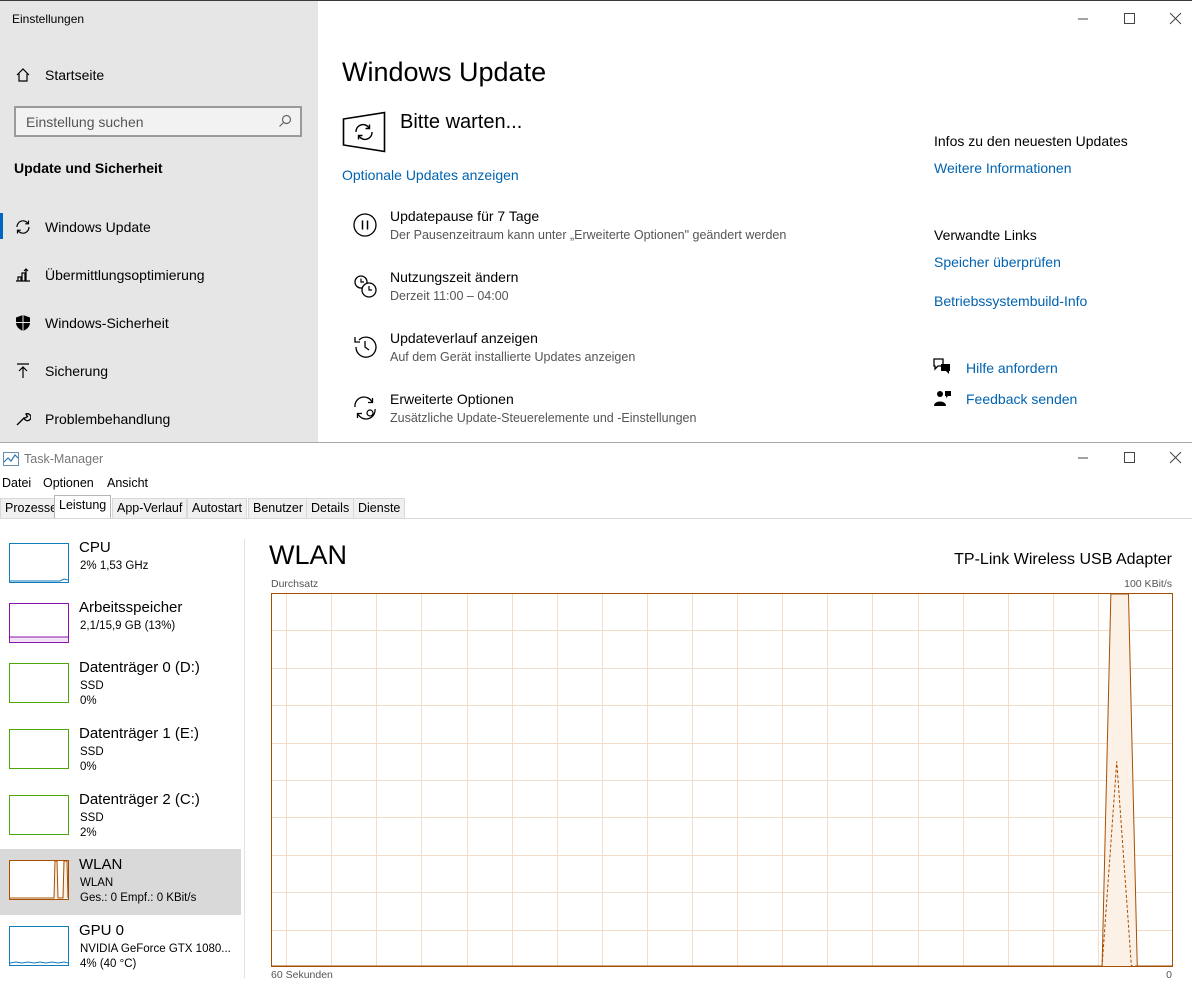 This screenshot has width=1192, height=981. Describe the element at coordinates (108, 419) in the screenshot. I see `sidebar-item-label: Problembehandlung` at that location.